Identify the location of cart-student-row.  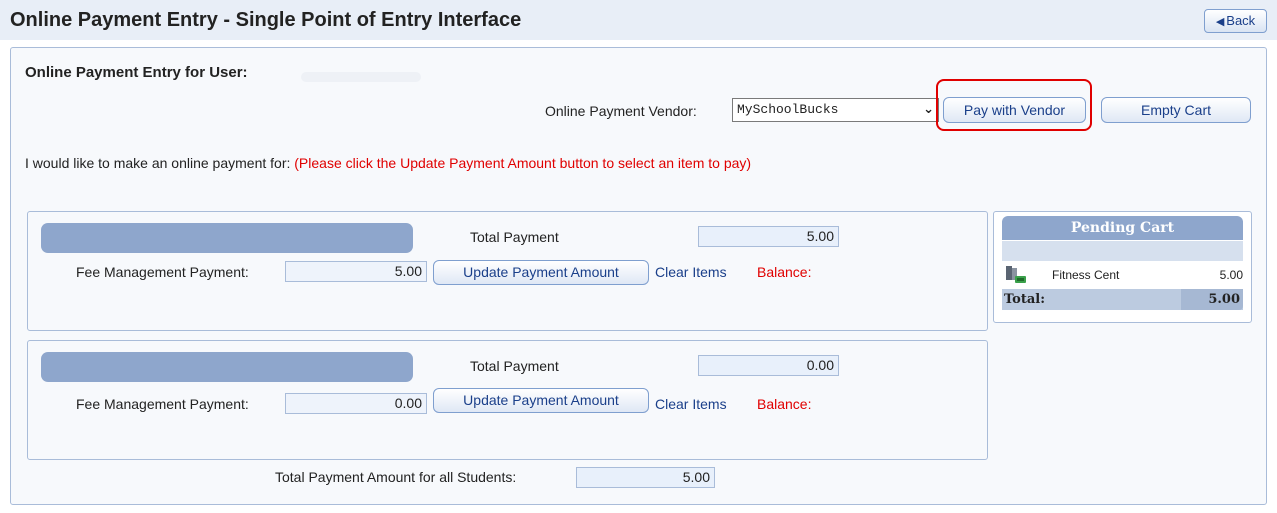
(1122, 251).